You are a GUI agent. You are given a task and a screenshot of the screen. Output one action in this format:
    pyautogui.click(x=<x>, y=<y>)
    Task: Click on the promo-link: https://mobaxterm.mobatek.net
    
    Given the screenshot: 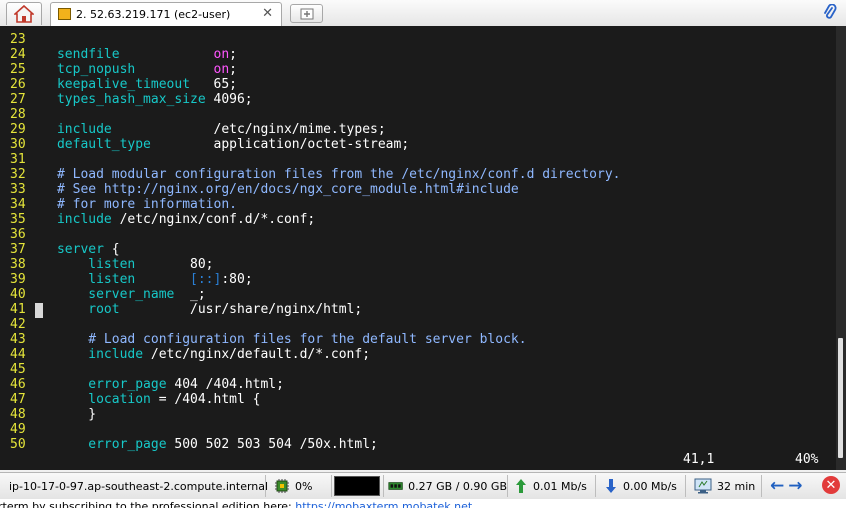 What is the action you would take?
    pyautogui.click(x=383, y=504)
    